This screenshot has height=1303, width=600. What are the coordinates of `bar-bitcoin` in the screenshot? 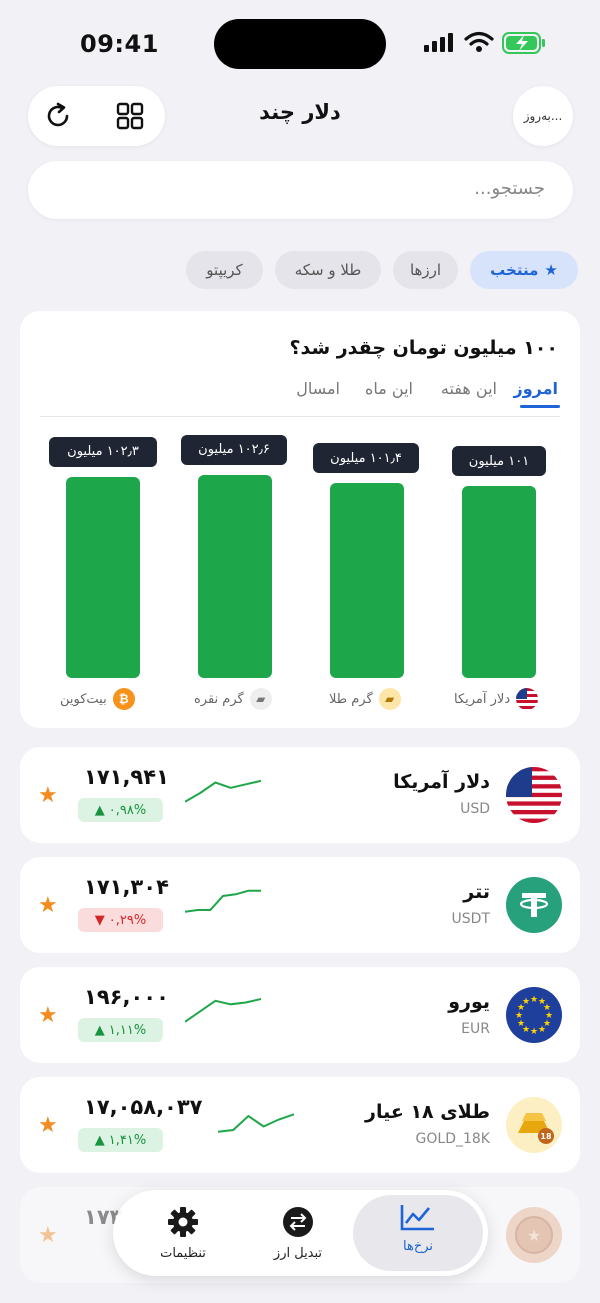 It's located at (103, 577).